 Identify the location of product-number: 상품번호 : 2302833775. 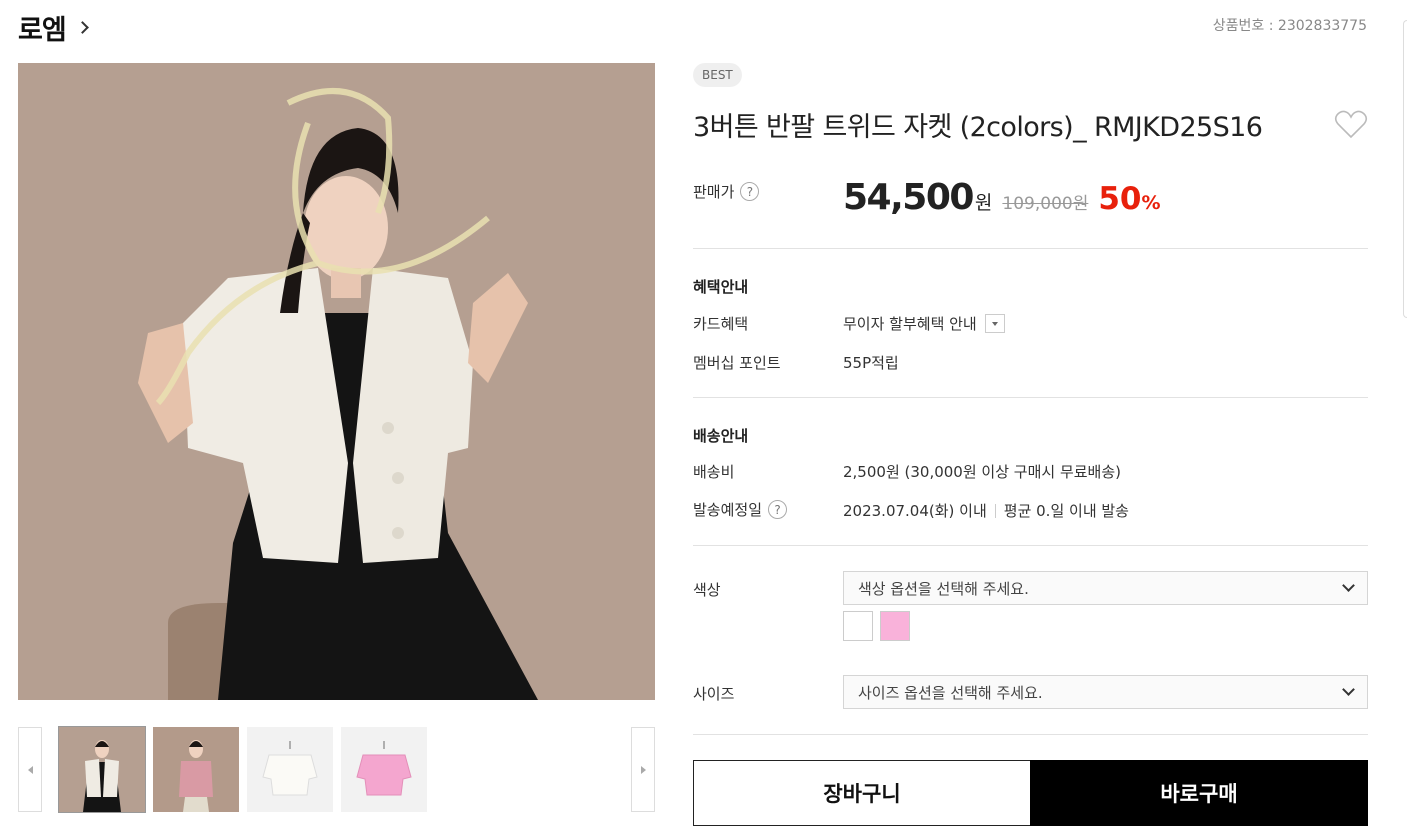
(1290, 25).